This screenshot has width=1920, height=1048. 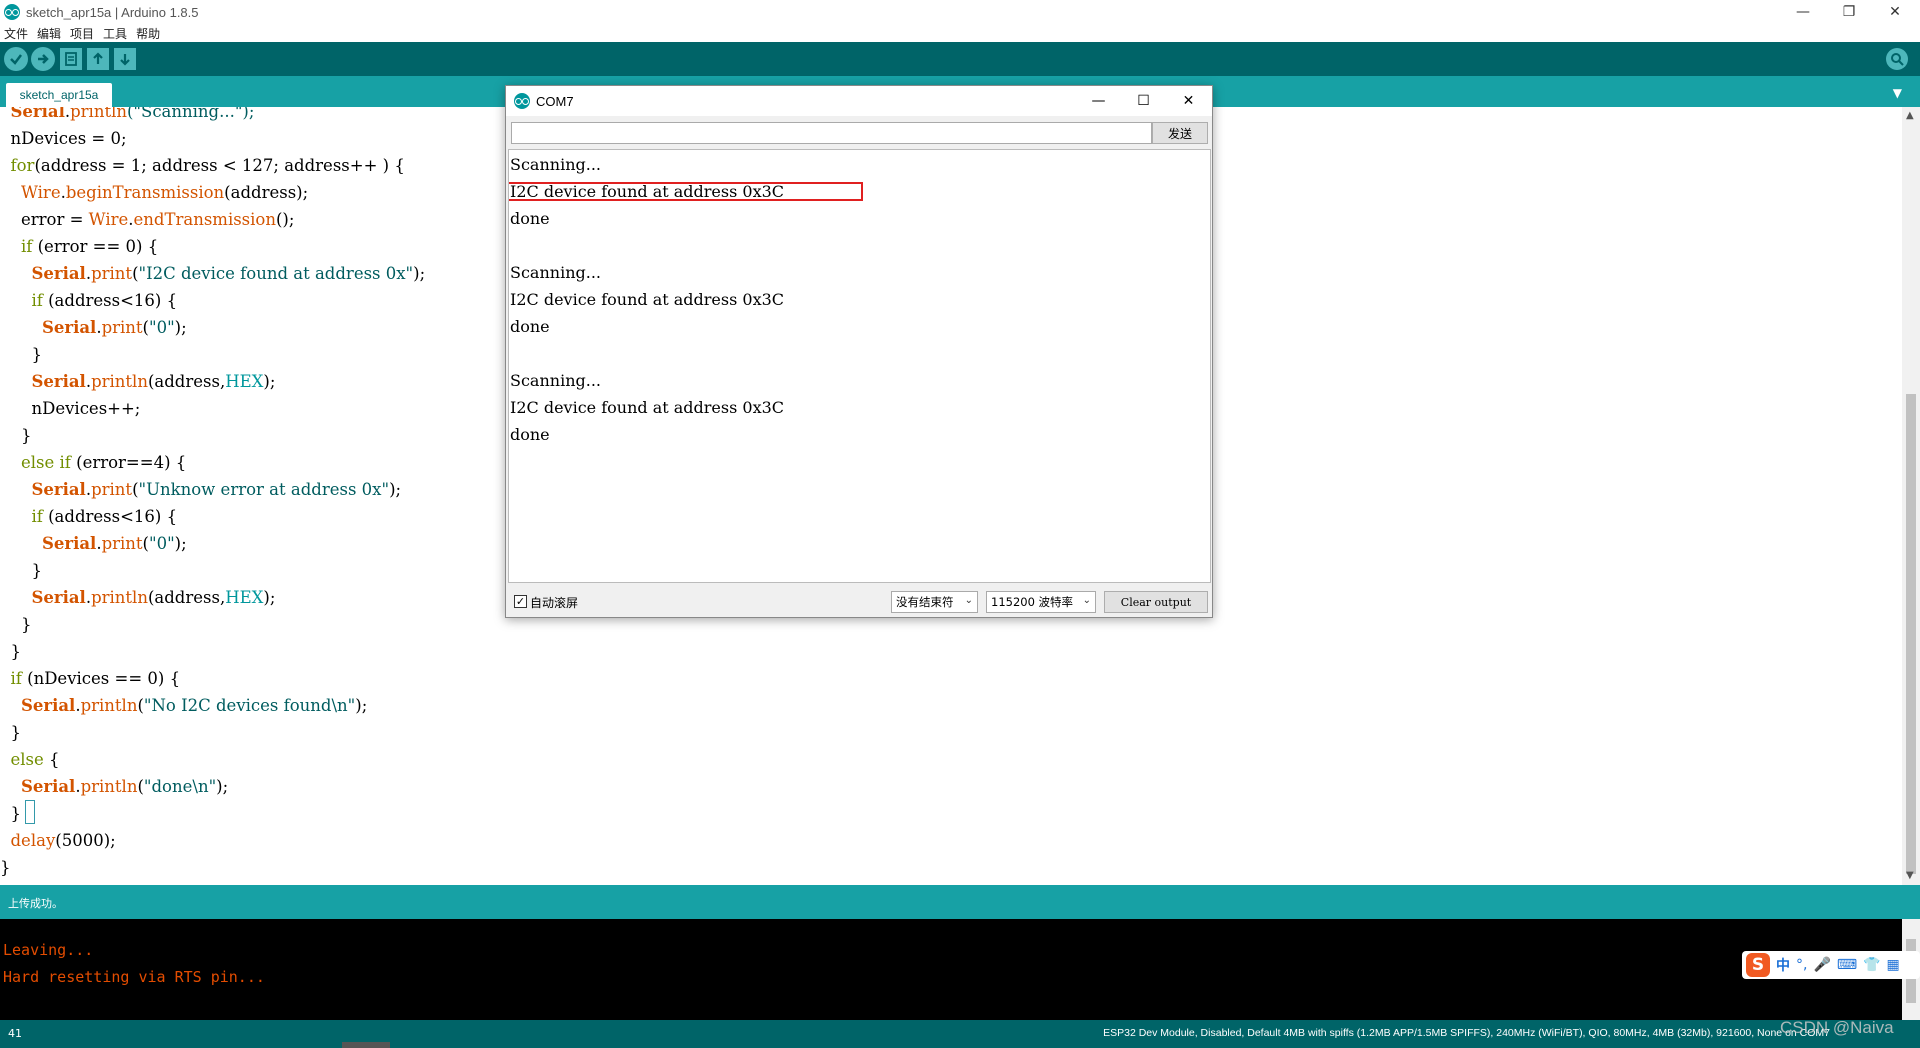 What do you see at coordinates (49, 33) in the screenshot?
I see `menu-edit: 编辑` at bounding box center [49, 33].